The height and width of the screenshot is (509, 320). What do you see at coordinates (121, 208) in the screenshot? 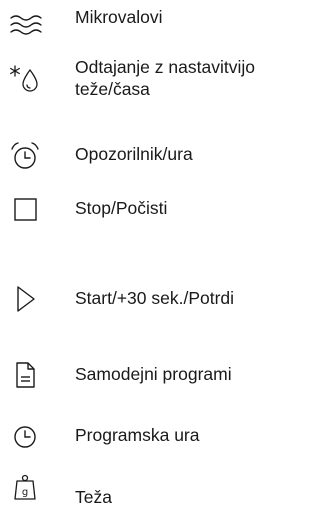
I see `legend-label: Stop/Počisti` at bounding box center [121, 208].